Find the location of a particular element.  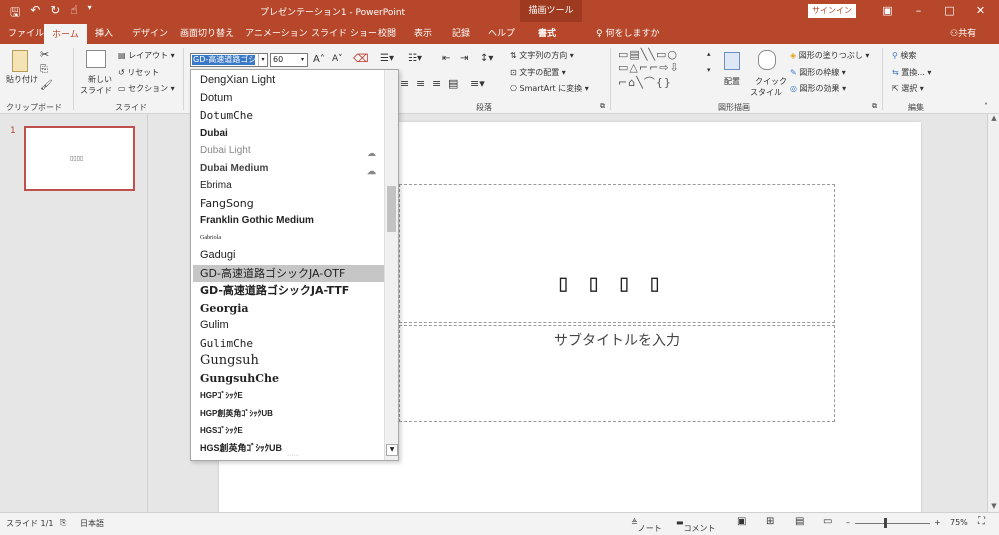

slide-sorter-icon: ⊞ is located at coordinates (770, 521).